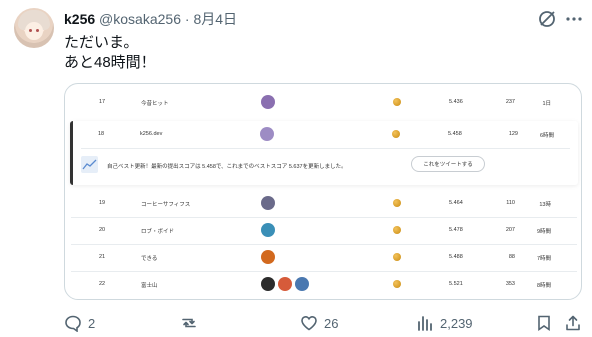  Describe the element at coordinates (324, 203) in the screenshot. I see `ranking-row: 19 コーヒーサフィフス 5.464 110 13時` at that location.